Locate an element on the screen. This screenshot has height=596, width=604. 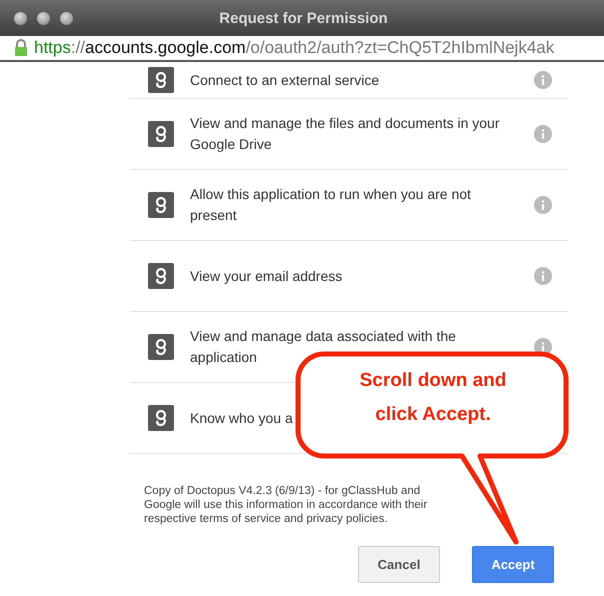
permission-text: View and manage the files and documents in your Google Drive is located at coordinates (345, 134).